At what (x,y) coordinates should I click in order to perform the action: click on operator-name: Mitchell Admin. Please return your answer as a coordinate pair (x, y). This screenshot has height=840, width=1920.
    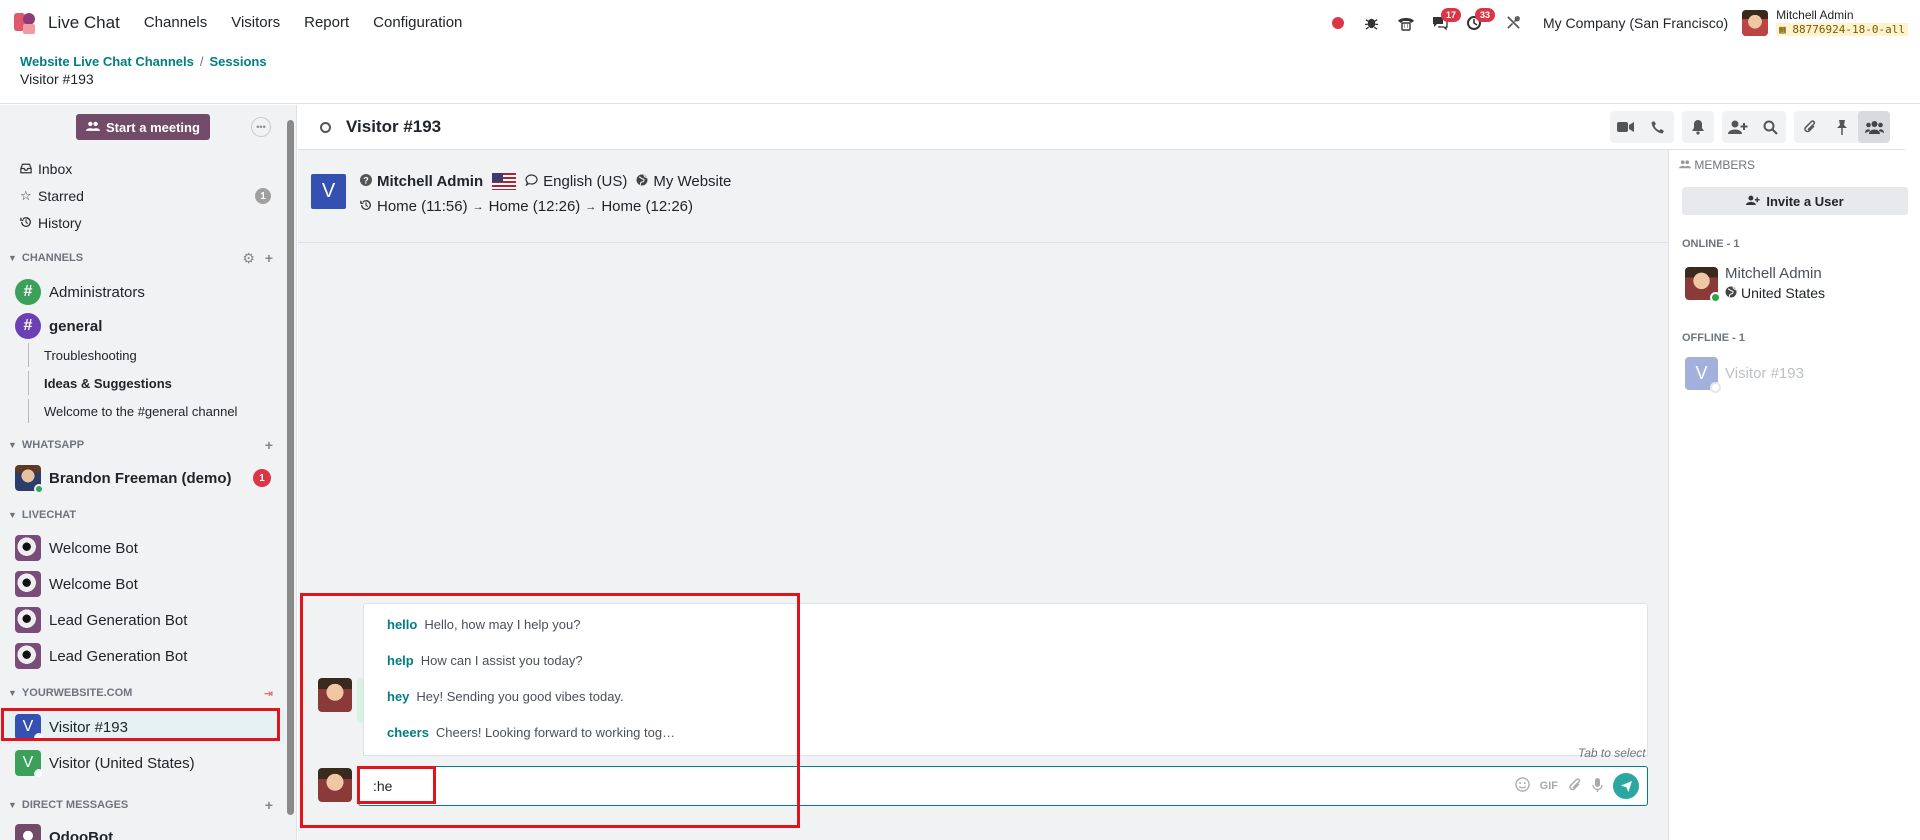
    Looking at the image, I should click on (430, 181).